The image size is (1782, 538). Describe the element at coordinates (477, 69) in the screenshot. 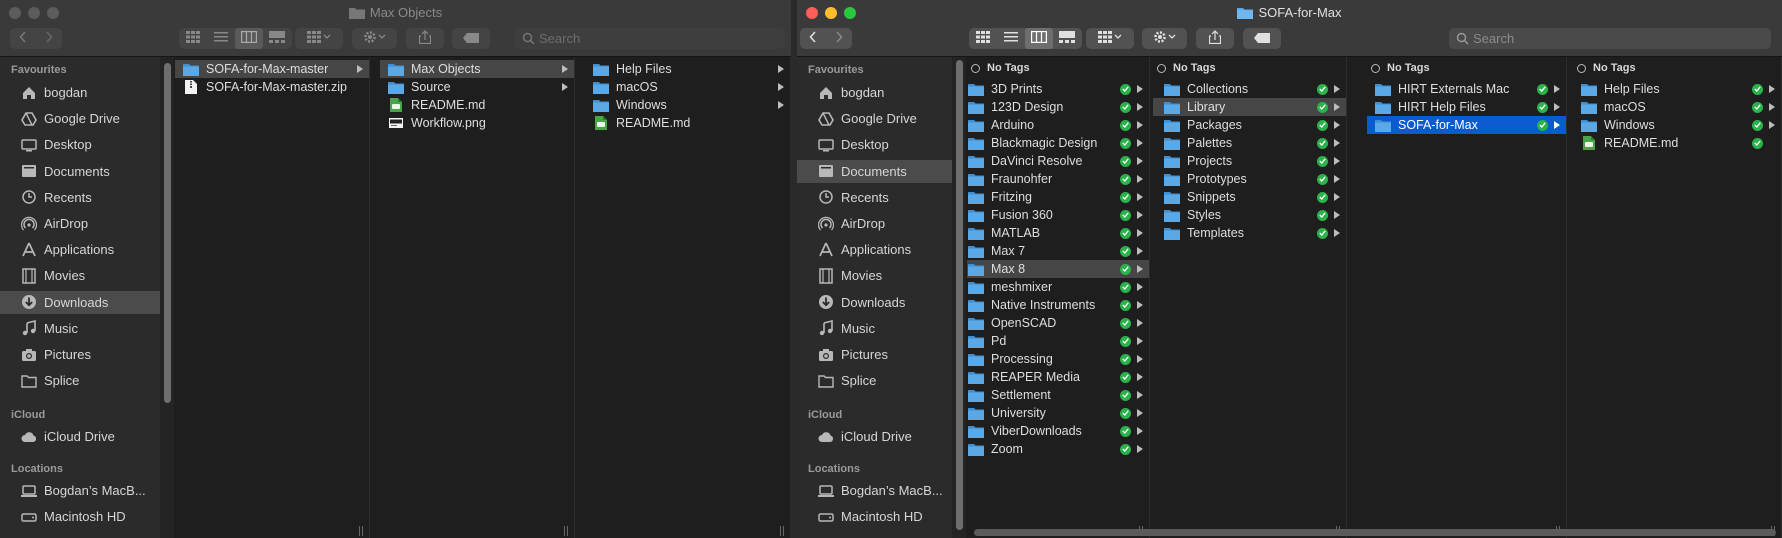

I see `folder-row: Max Objects` at that location.